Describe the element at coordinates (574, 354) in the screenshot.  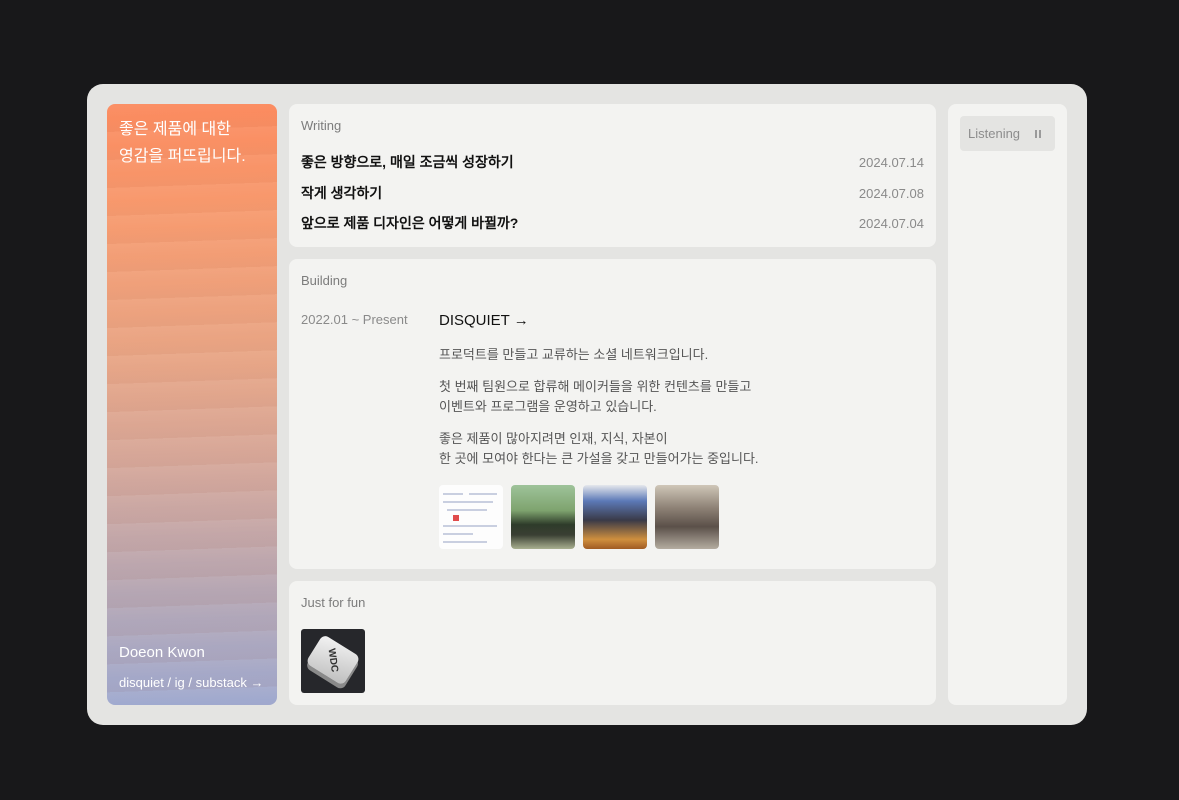
I see `project-description: 프로덕트를 만들고 교류하는 소셜 네트워크입니다.` at that location.